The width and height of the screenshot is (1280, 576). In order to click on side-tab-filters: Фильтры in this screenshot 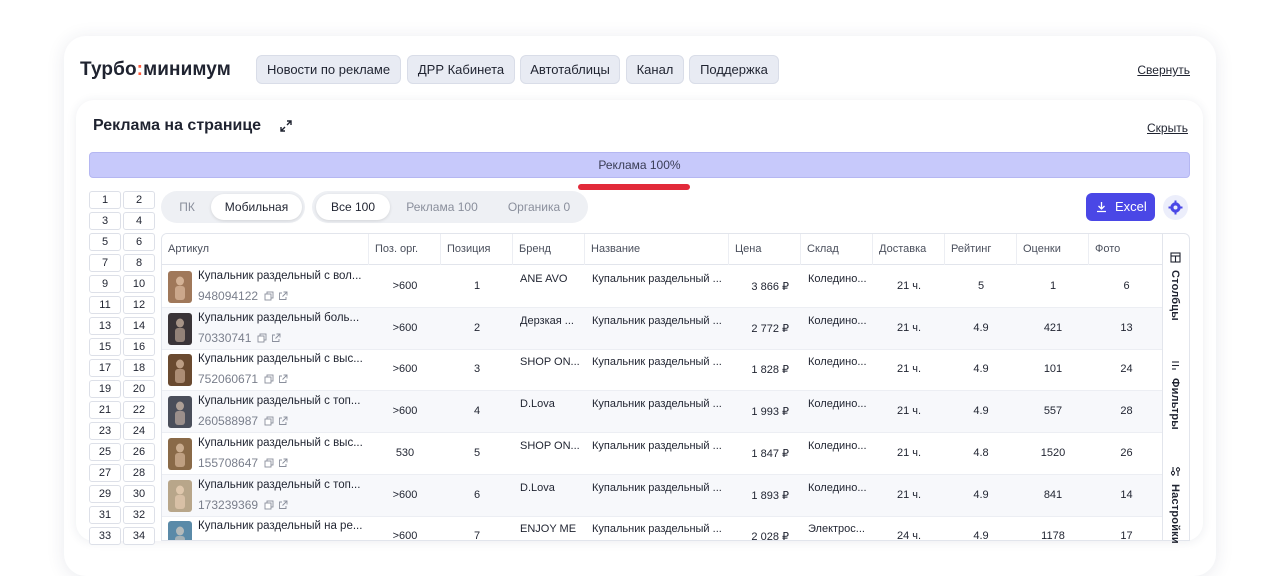, I will do `click(1175, 404)`.